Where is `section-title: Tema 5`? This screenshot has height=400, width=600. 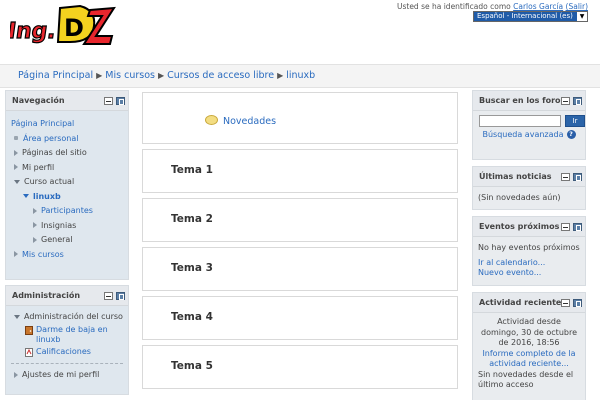
section-title: Tema 5 is located at coordinates (192, 366).